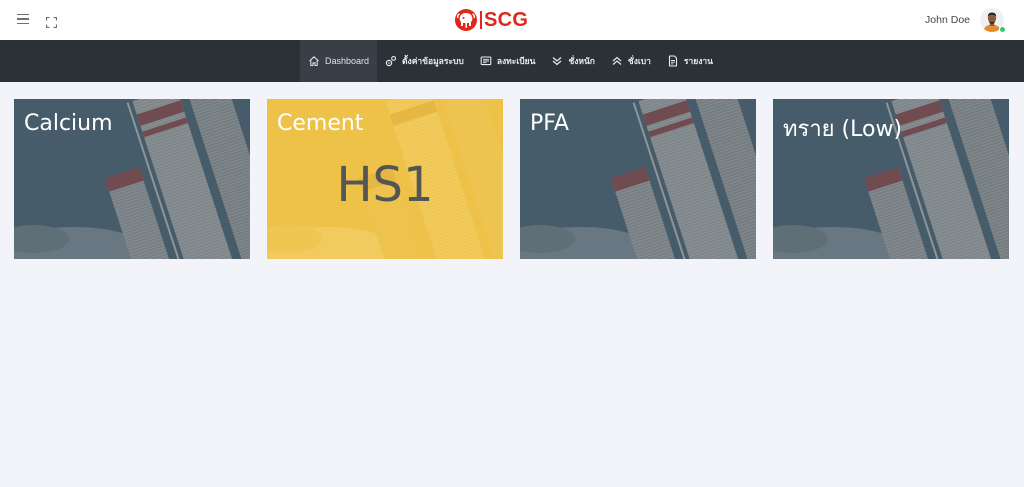  I want to click on nav-item-report: รายงาน, so click(690, 61).